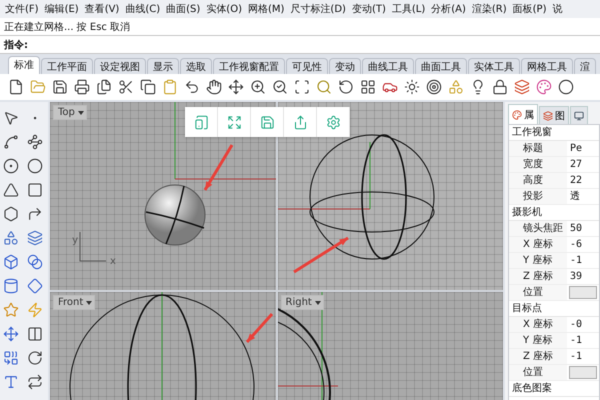 The image size is (600, 400). Describe the element at coordinates (300, 122) in the screenshot. I see `share-icon` at that location.